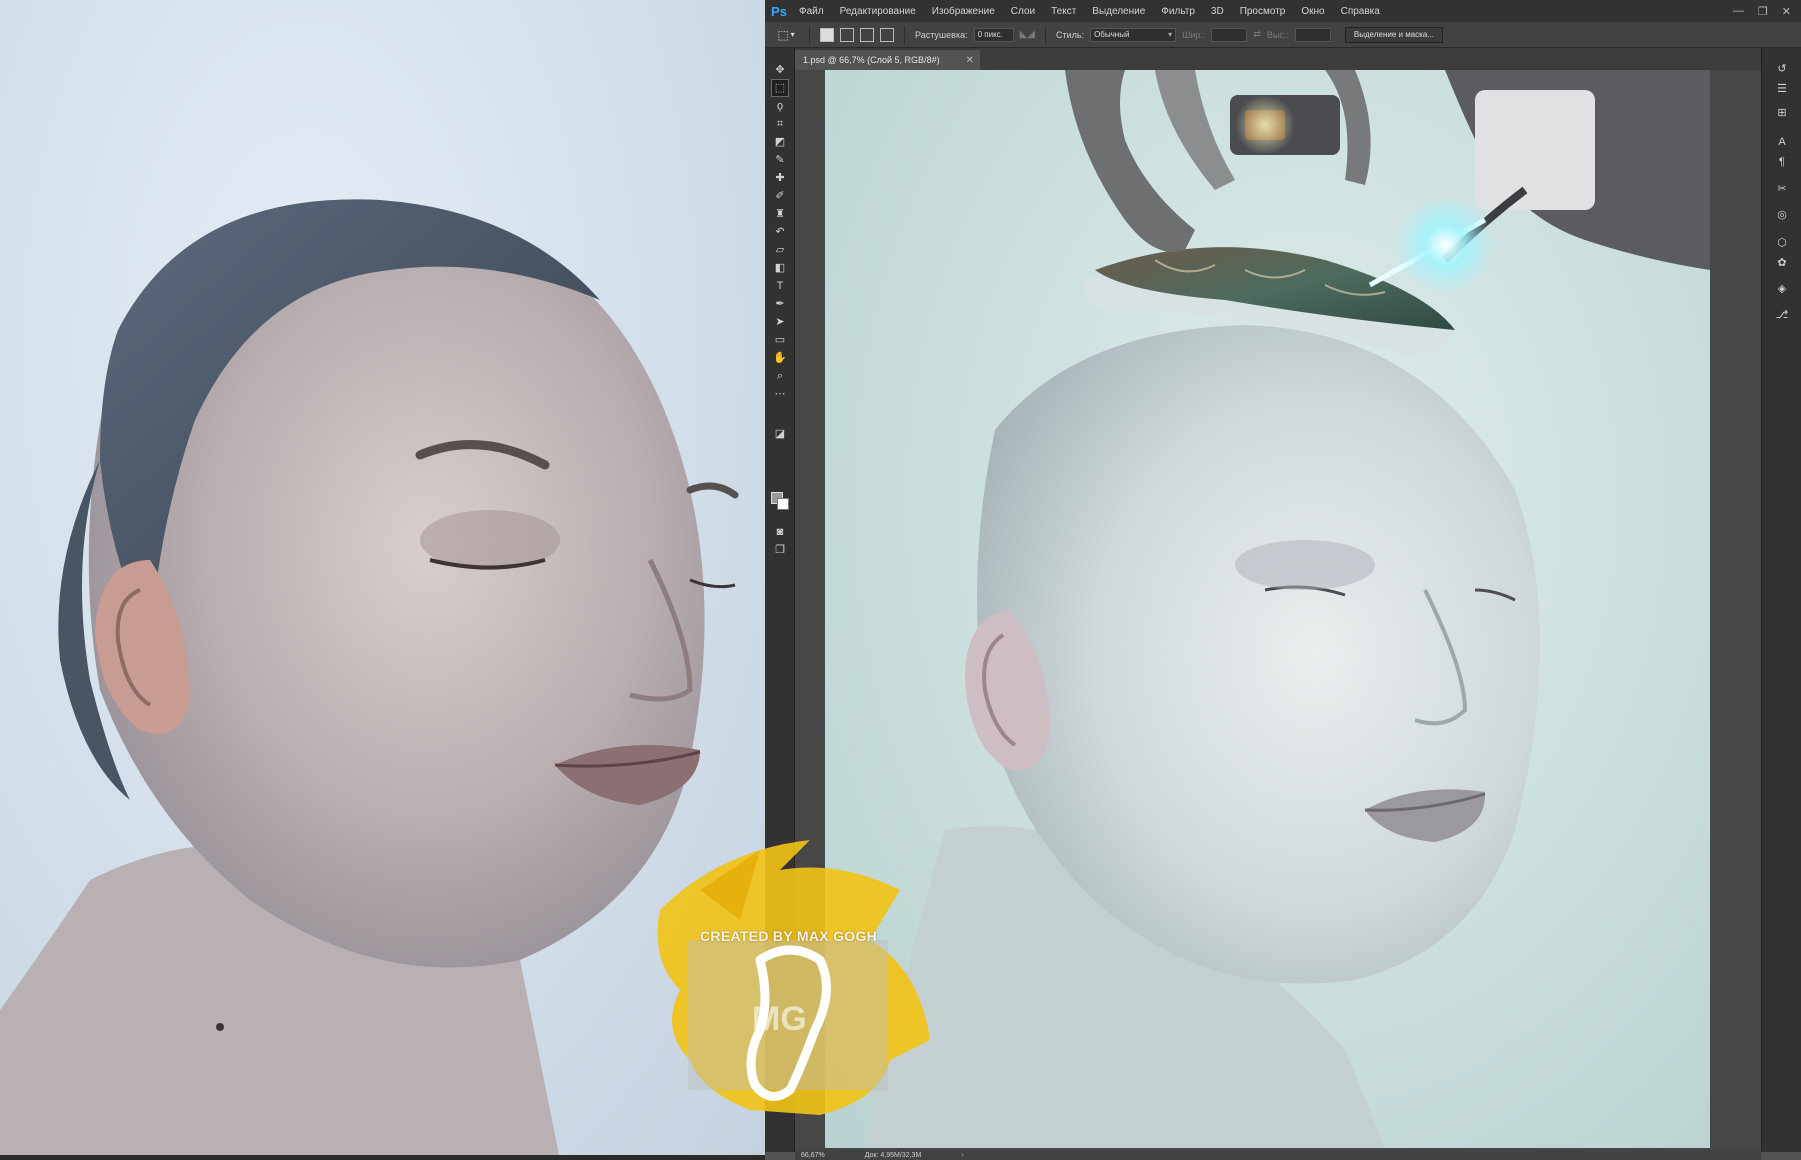 This screenshot has height=1160, width=1801. I want to click on height-input, so click(1312, 34).